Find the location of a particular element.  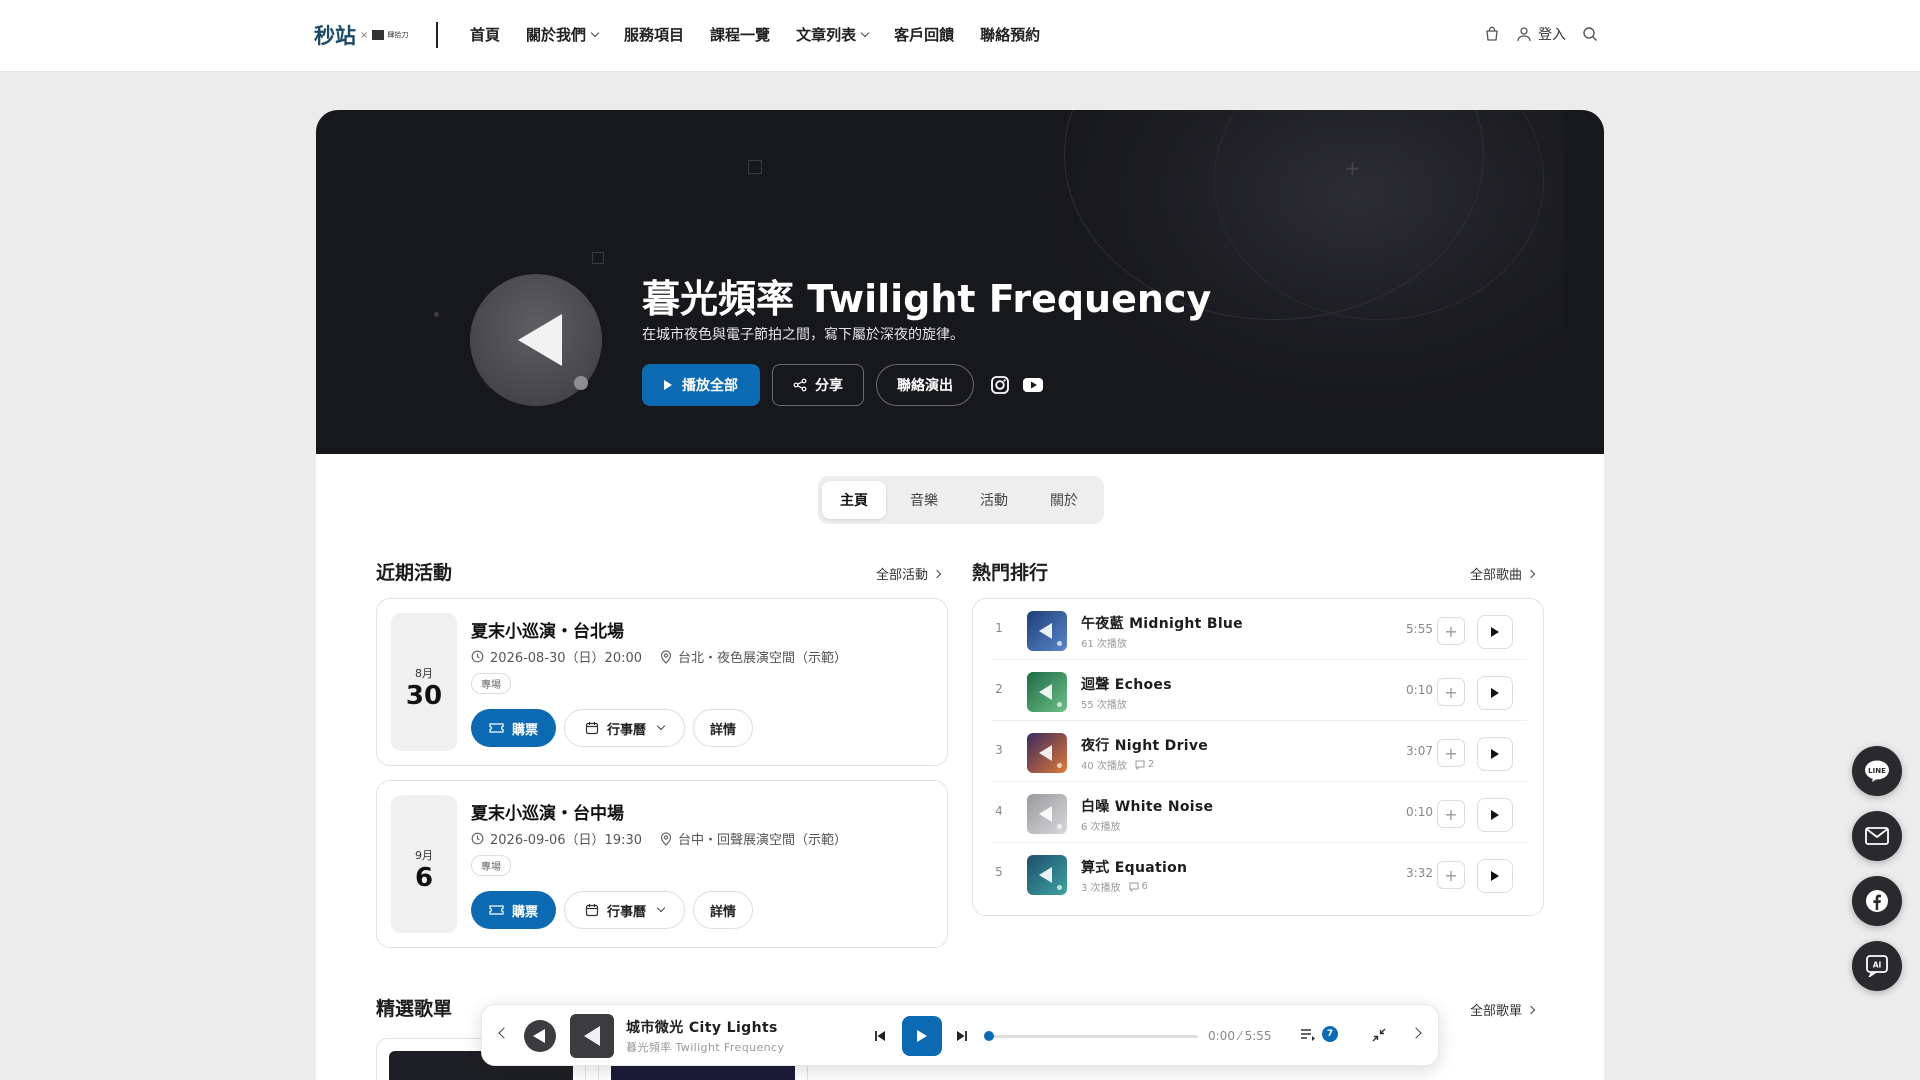

all-playlists-link: 全部歌單 is located at coordinates (1503, 1009).